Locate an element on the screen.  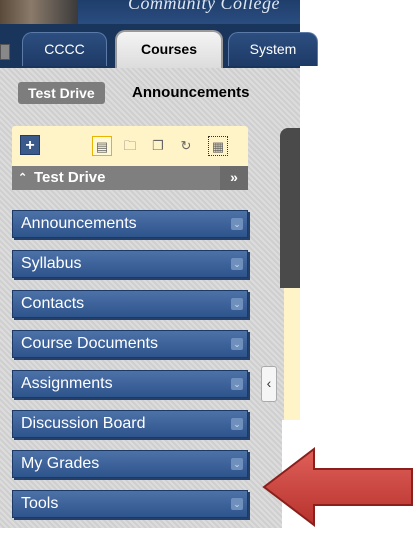
tab-cccc: CCCC is located at coordinates (64, 49).